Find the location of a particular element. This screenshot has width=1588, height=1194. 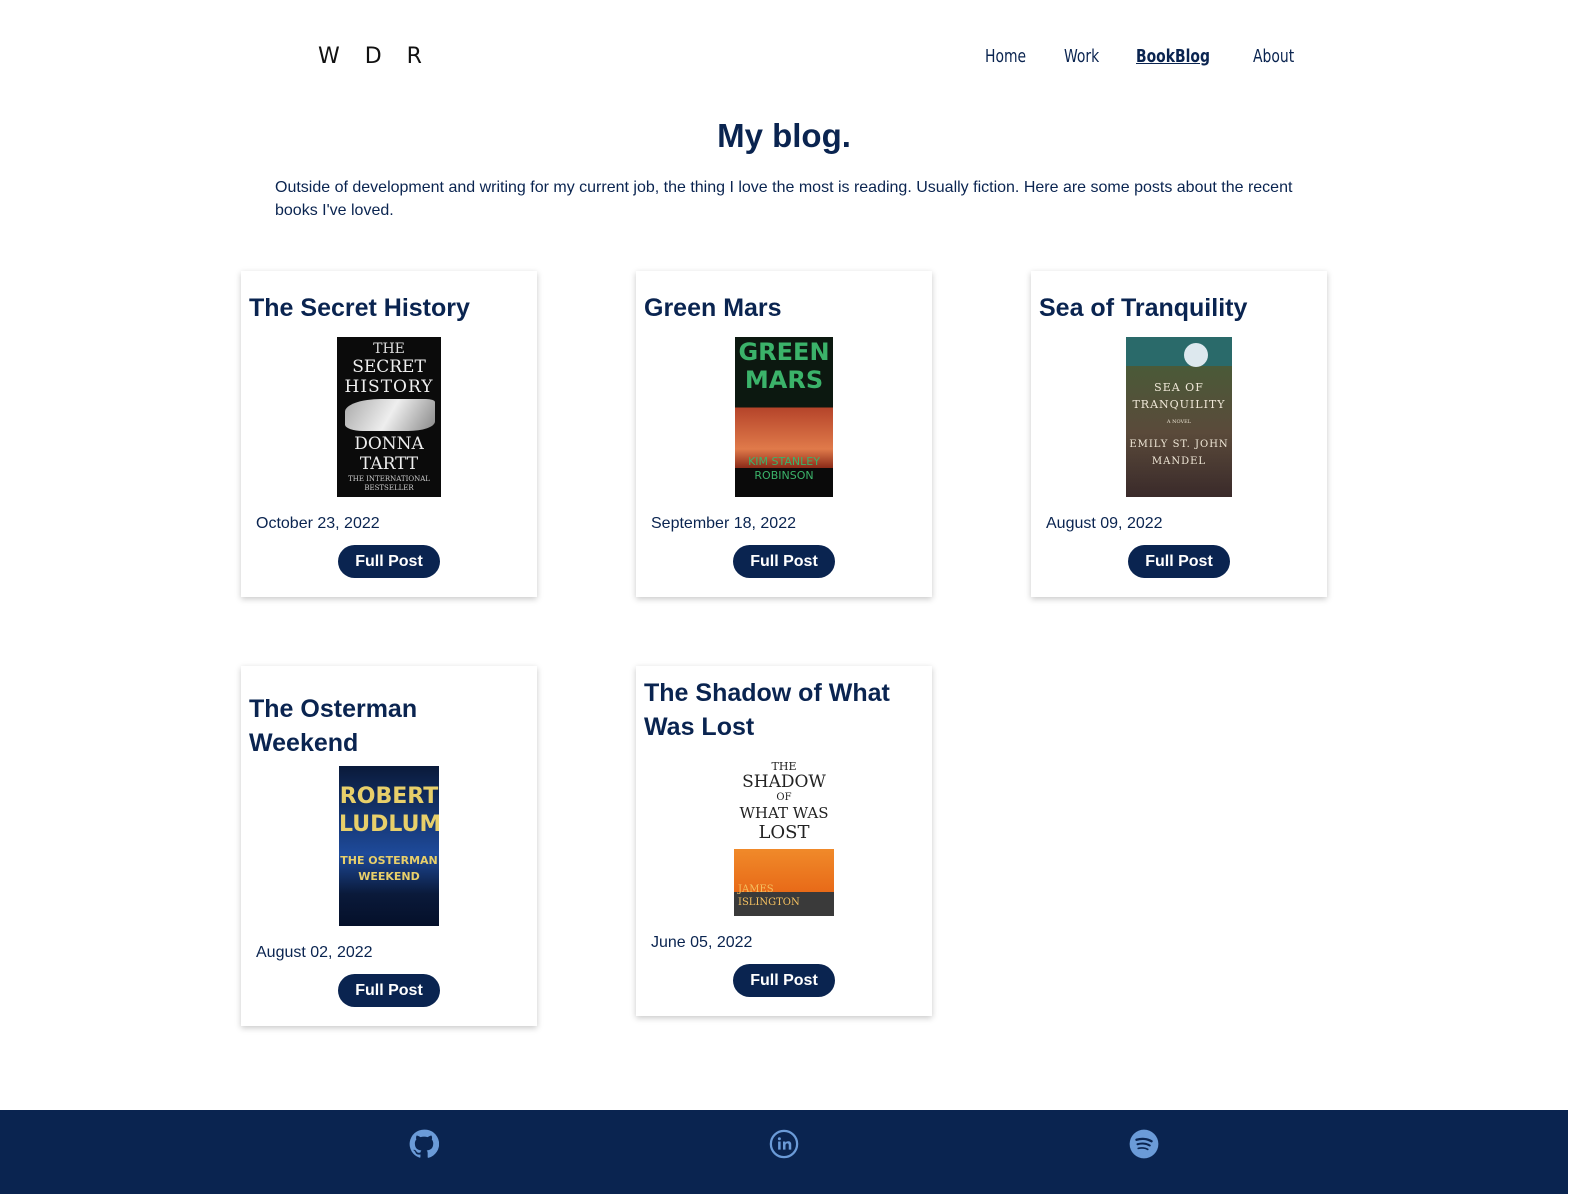

spotify-icon is located at coordinates (1144, 1144).